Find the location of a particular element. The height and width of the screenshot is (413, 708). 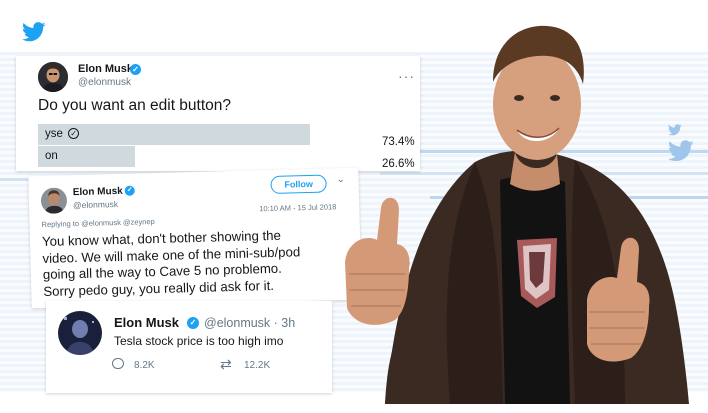

poll-option-label: yse ✓ is located at coordinates (62, 134).